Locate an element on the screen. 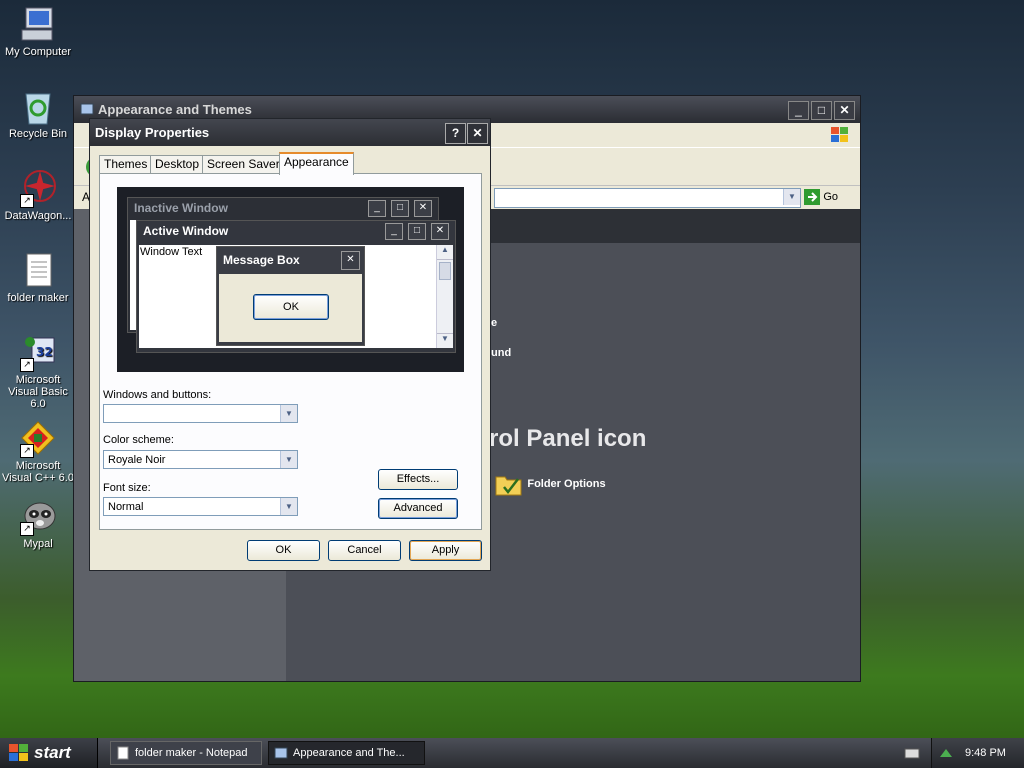 The width and height of the screenshot is (1024, 768). start-label: start is located at coordinates (52, 752).